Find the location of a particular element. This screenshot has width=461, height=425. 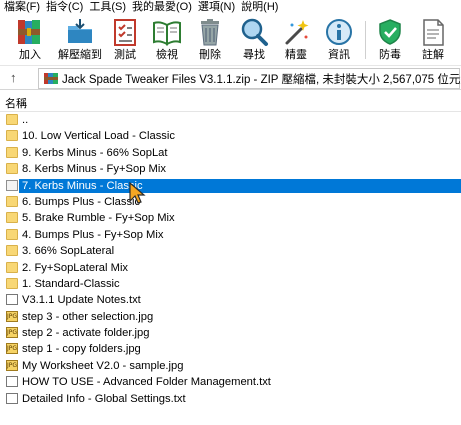

archive-books-icon is located at coordinates (29, 32).